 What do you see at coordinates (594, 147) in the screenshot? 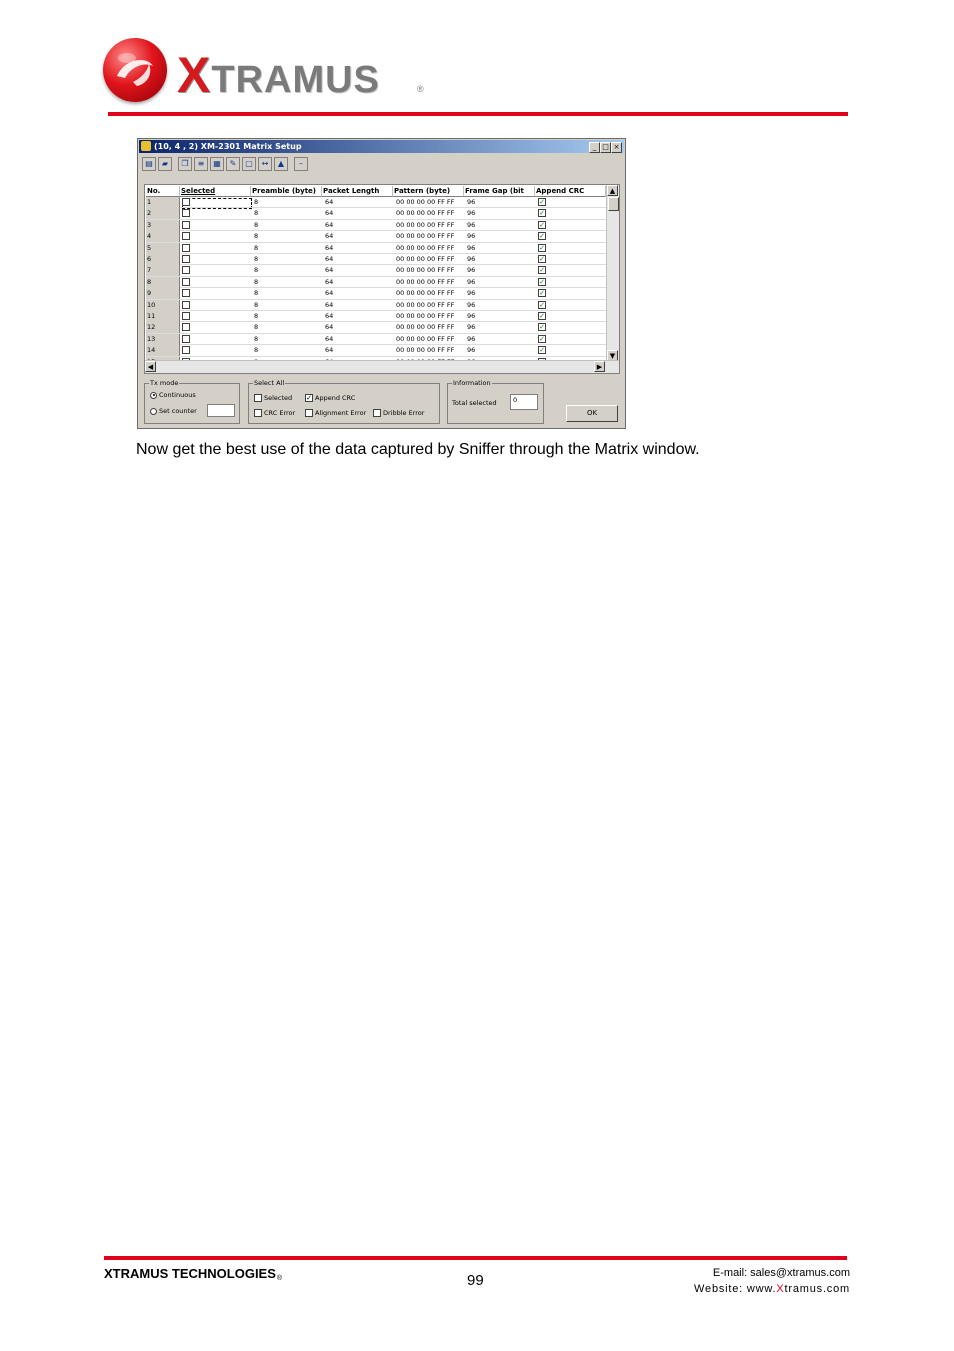
I see `minimize-button: _` at bounding box center [594, 147].